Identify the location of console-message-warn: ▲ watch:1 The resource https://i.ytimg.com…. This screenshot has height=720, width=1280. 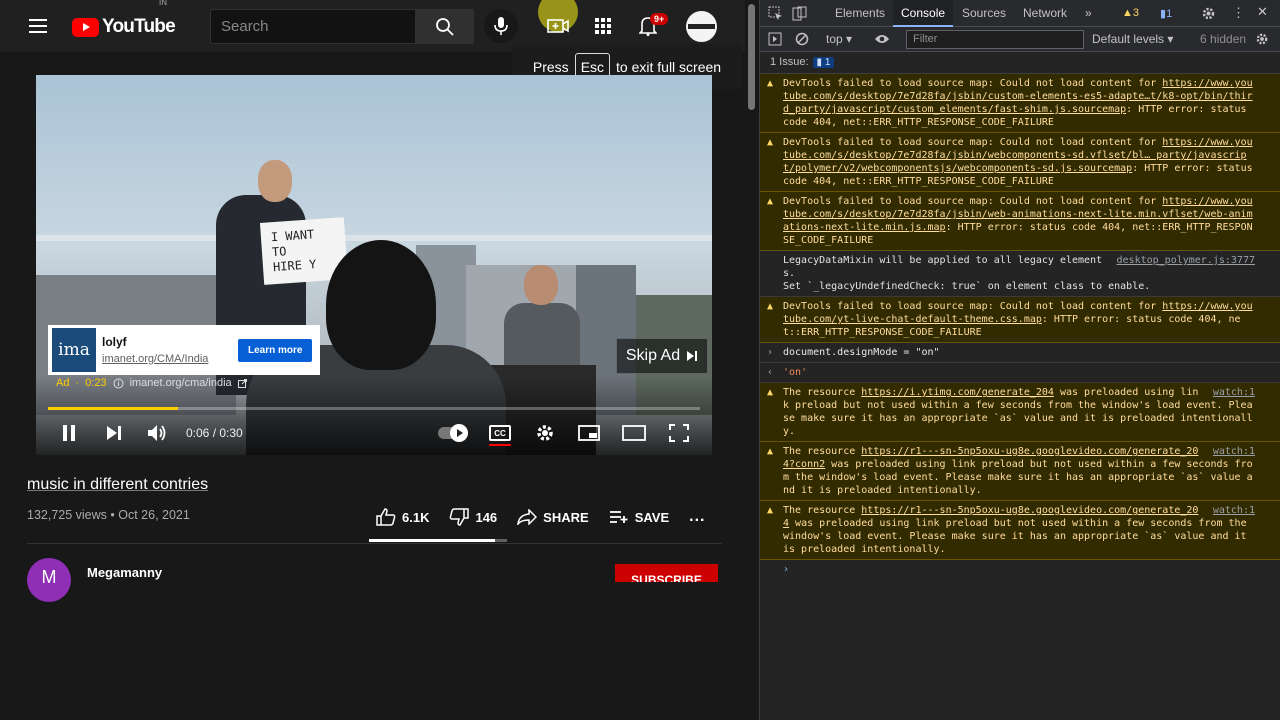
(1020, 412).